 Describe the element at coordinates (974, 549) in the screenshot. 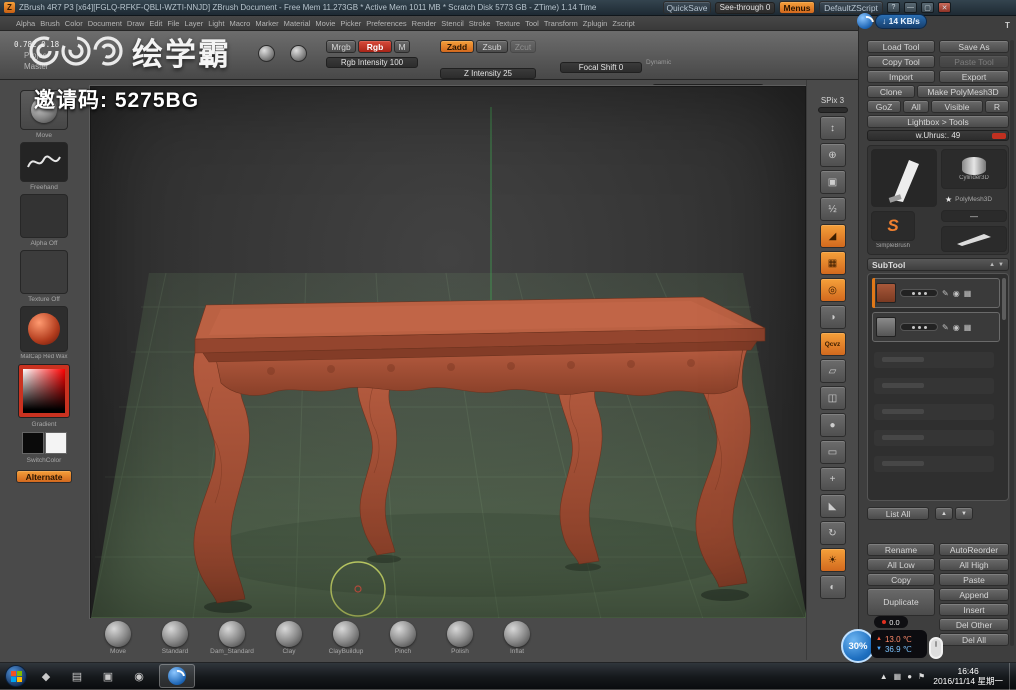

I see `autoreorder-button: AutoReorder` at that location.